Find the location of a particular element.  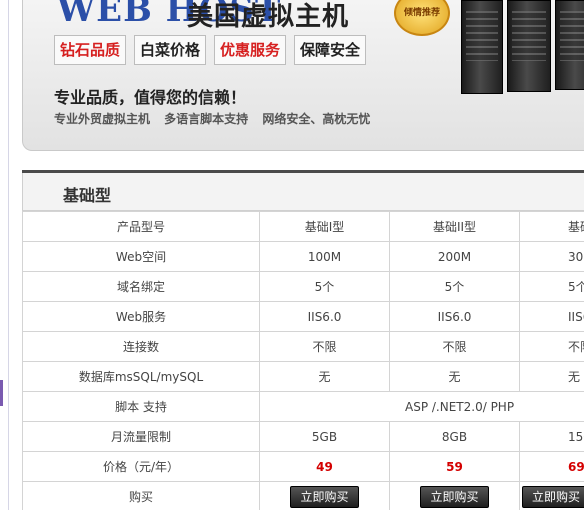

price-value: 69 is located at coordinates (551, 466).